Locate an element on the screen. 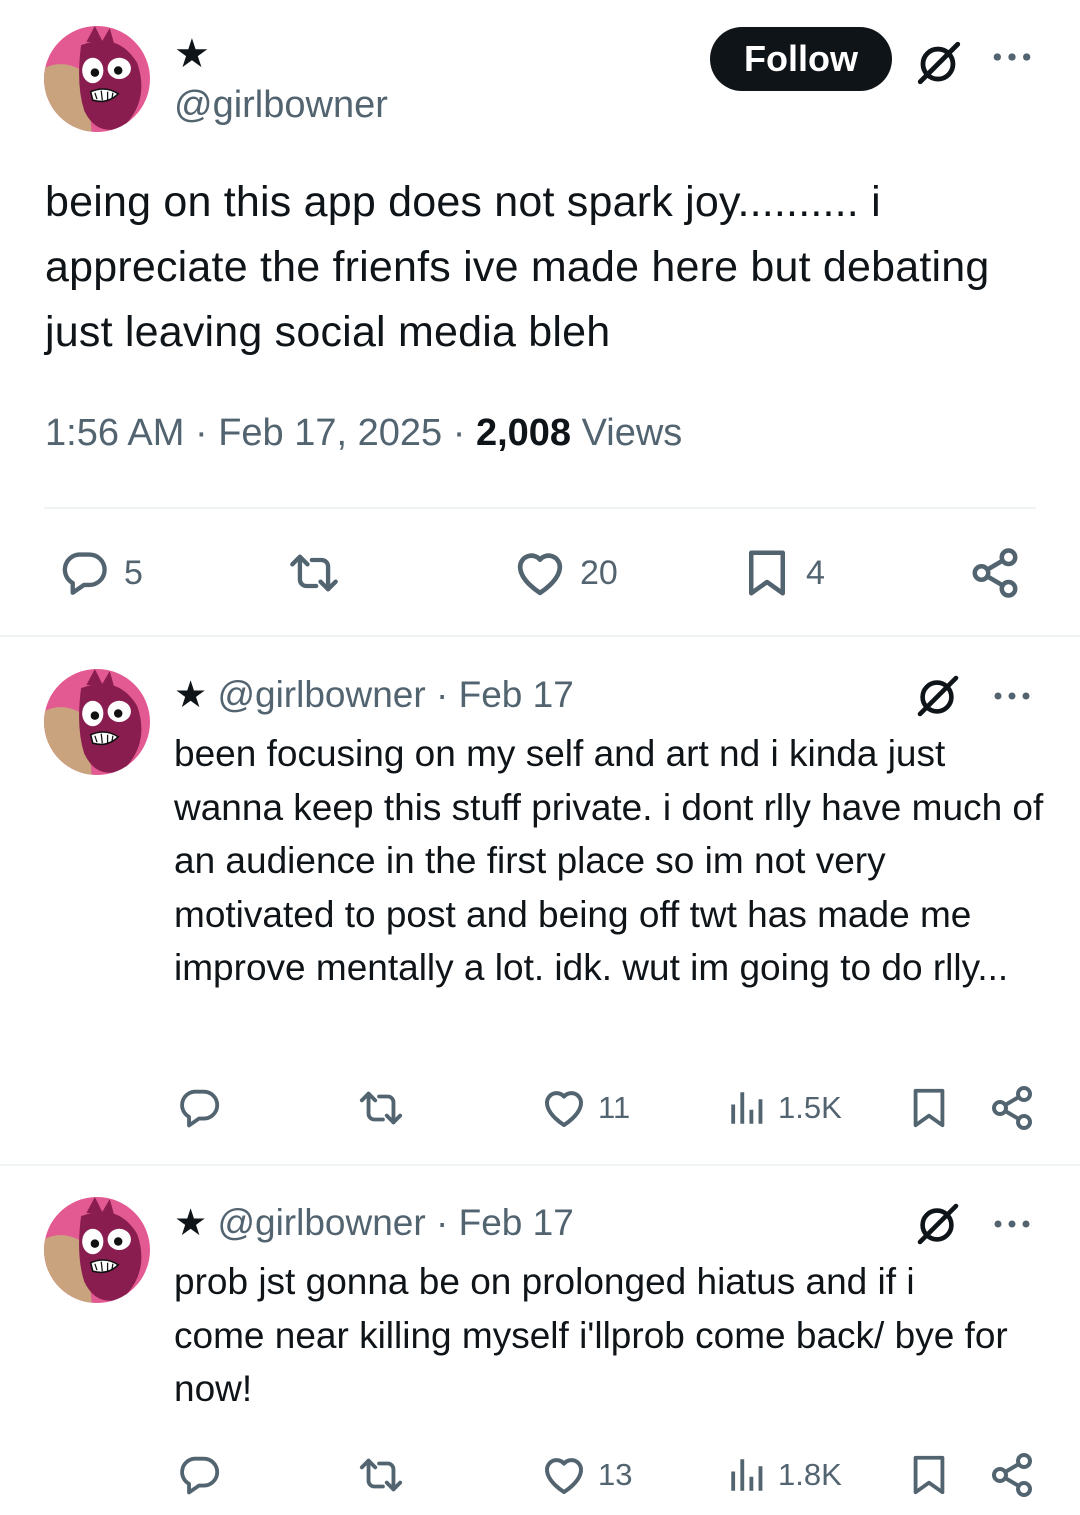 Image resolution: width=1080 pixels, height=1515 pixels. tweet-meta: 1:56 AM · Feb 17, 2025 · 2,008 Views is located at coordinates (363, 433).